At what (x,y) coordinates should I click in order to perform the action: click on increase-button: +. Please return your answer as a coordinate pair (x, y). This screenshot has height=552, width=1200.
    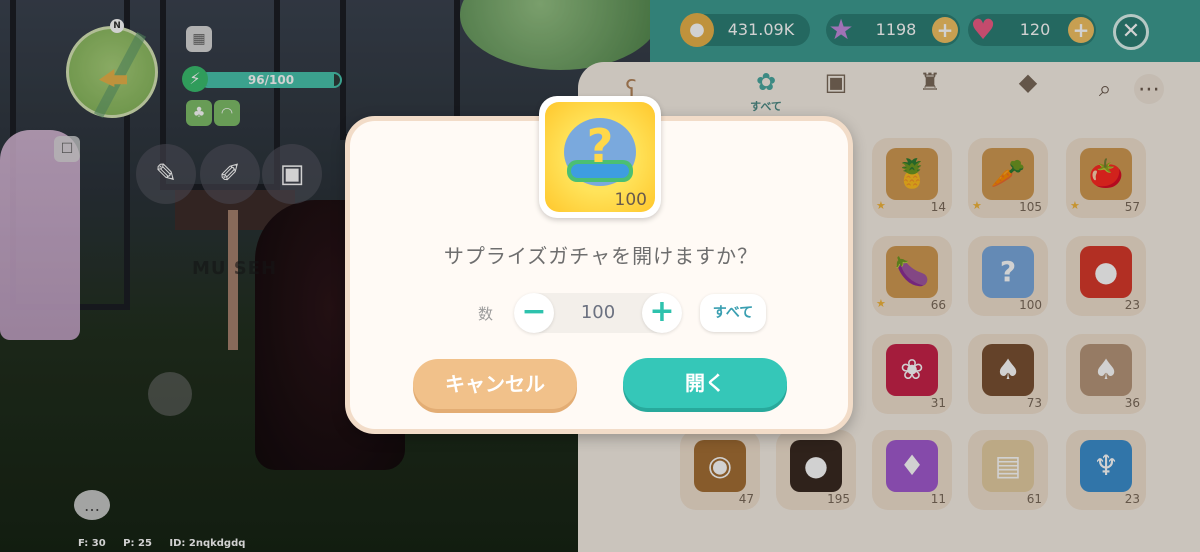
    Looking at the image, I should click on (662, 313).